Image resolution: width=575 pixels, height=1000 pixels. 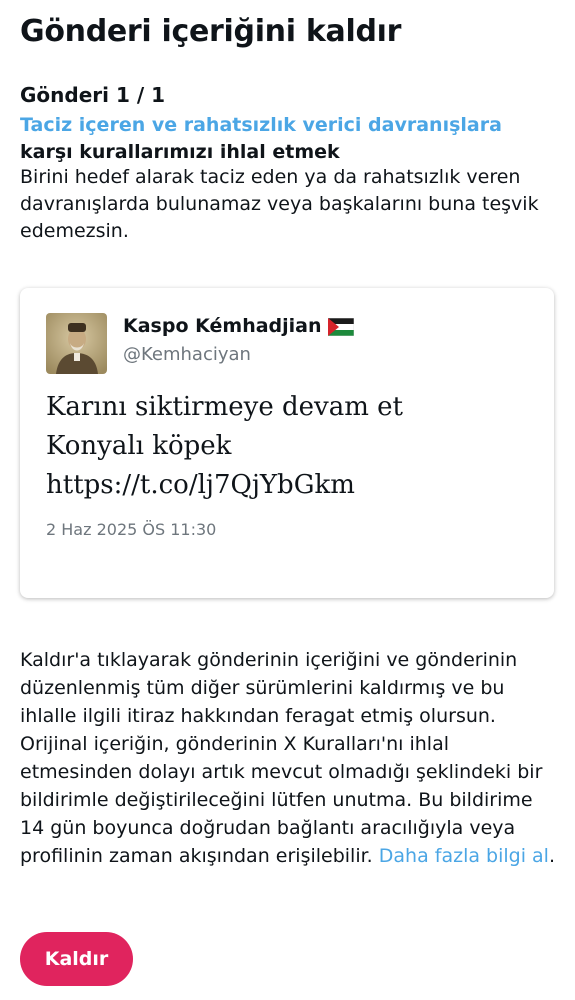 What do you see at coordinates (222, 326) in the screenshot?
I see `author-name-text: Kaspo Kémhadjian` at bounding box center [222, 326].